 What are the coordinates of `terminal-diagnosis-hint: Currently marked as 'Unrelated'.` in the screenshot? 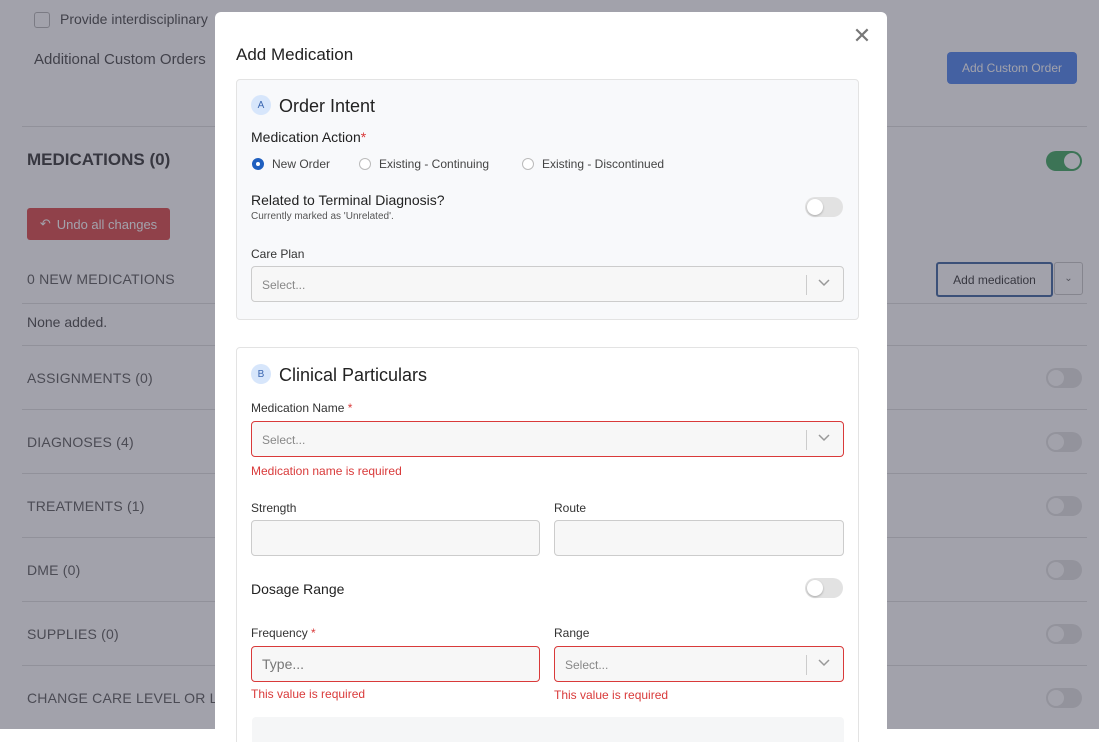 It's located at (322, 216).